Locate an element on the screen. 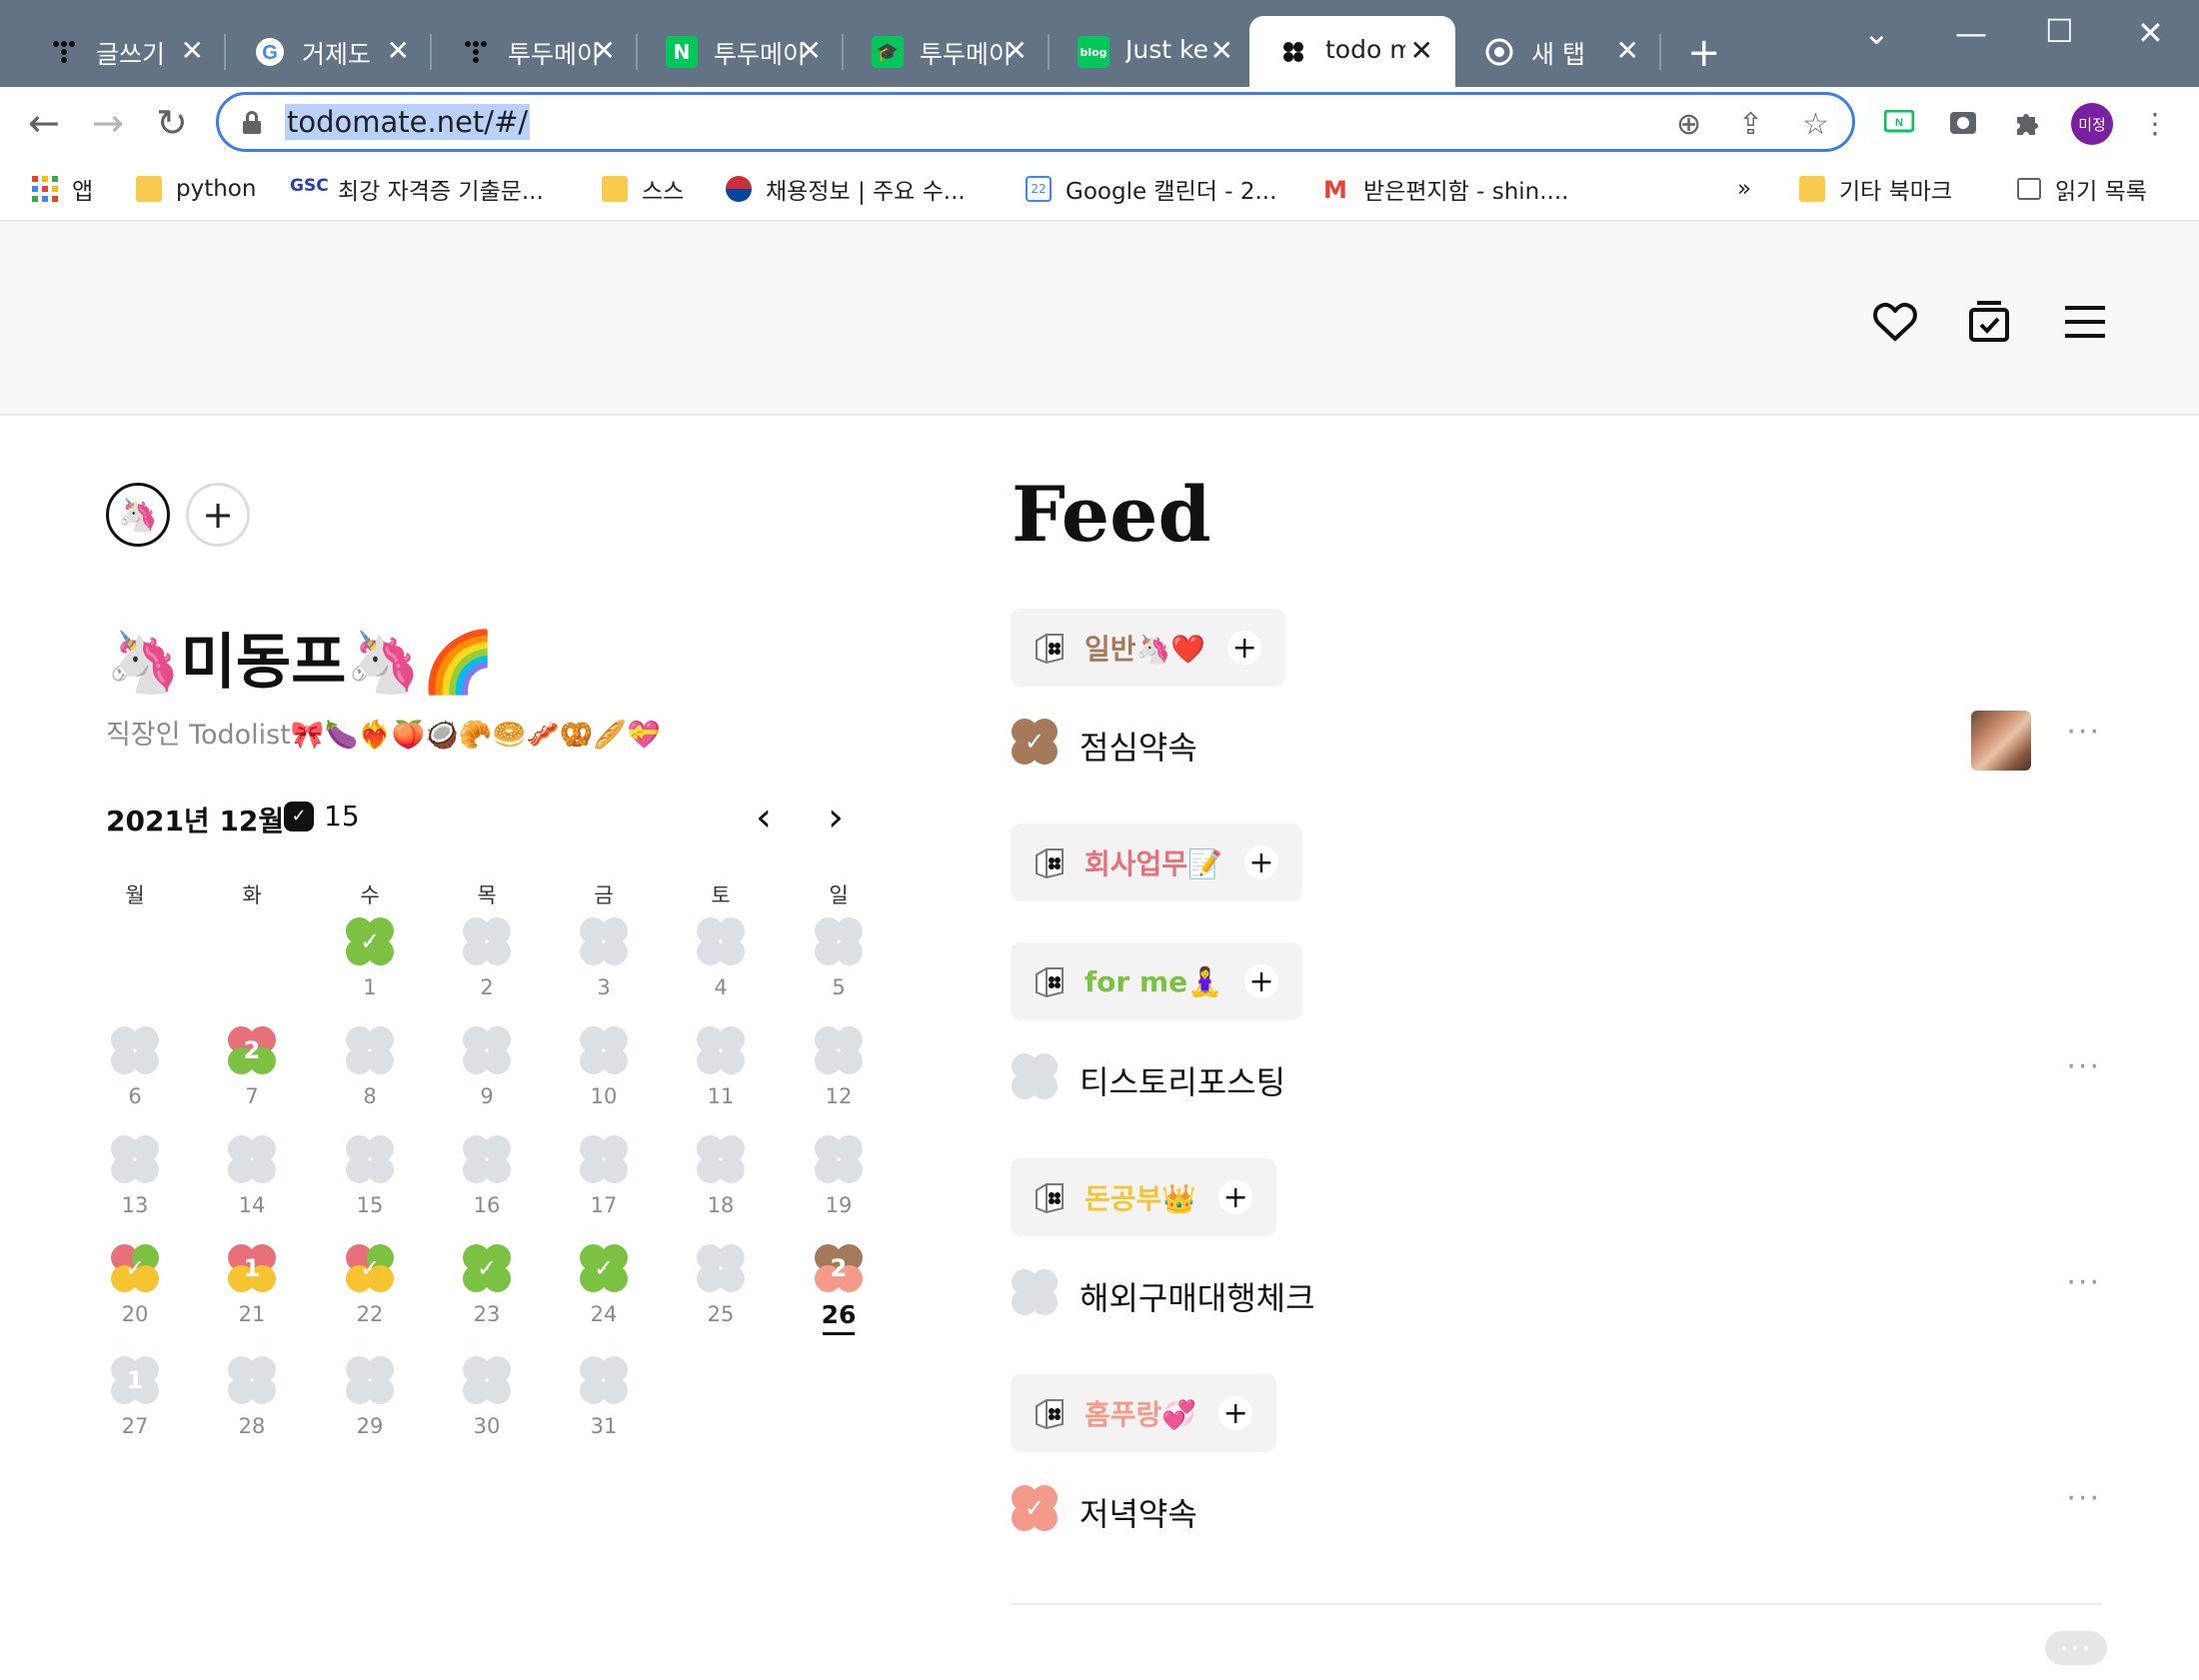 Image resolution: width=2199 pixels, height=1680 pixels. new-tab-button: + is located at coordinates (1704, 53).